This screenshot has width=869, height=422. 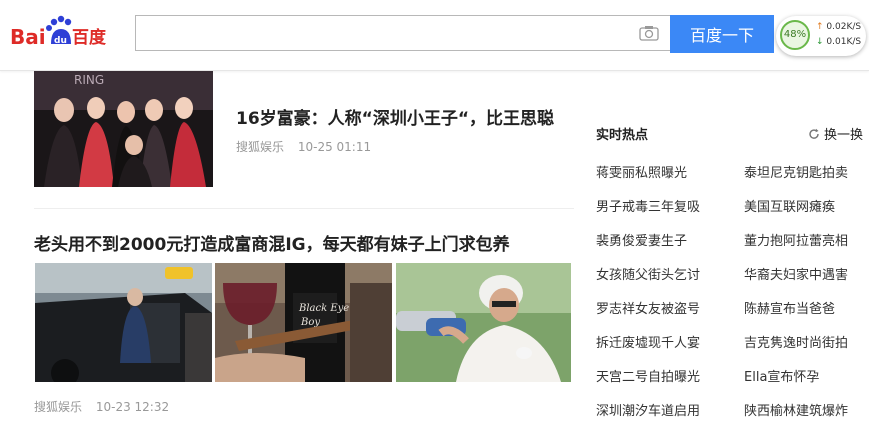 I want to click on hot-topic-link: 华裔夫妇家中遇害, so click(x=796, y=273).